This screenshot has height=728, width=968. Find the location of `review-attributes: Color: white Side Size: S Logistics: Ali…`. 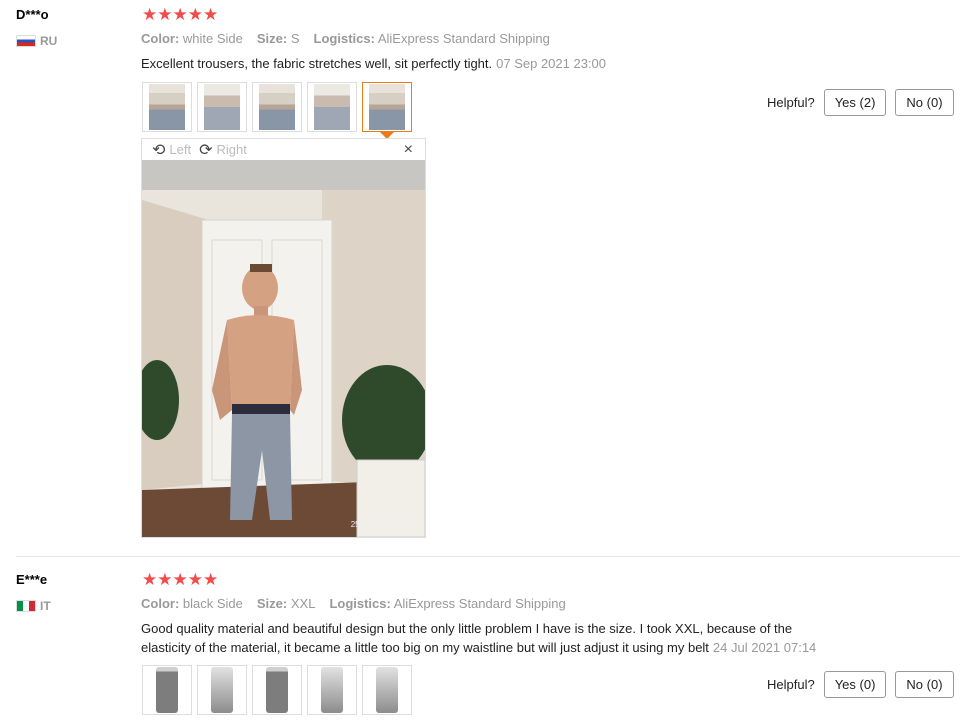

review-attributes: Color: white Side Size: S Logistics: Ali… is located at coordinates (345, 38).